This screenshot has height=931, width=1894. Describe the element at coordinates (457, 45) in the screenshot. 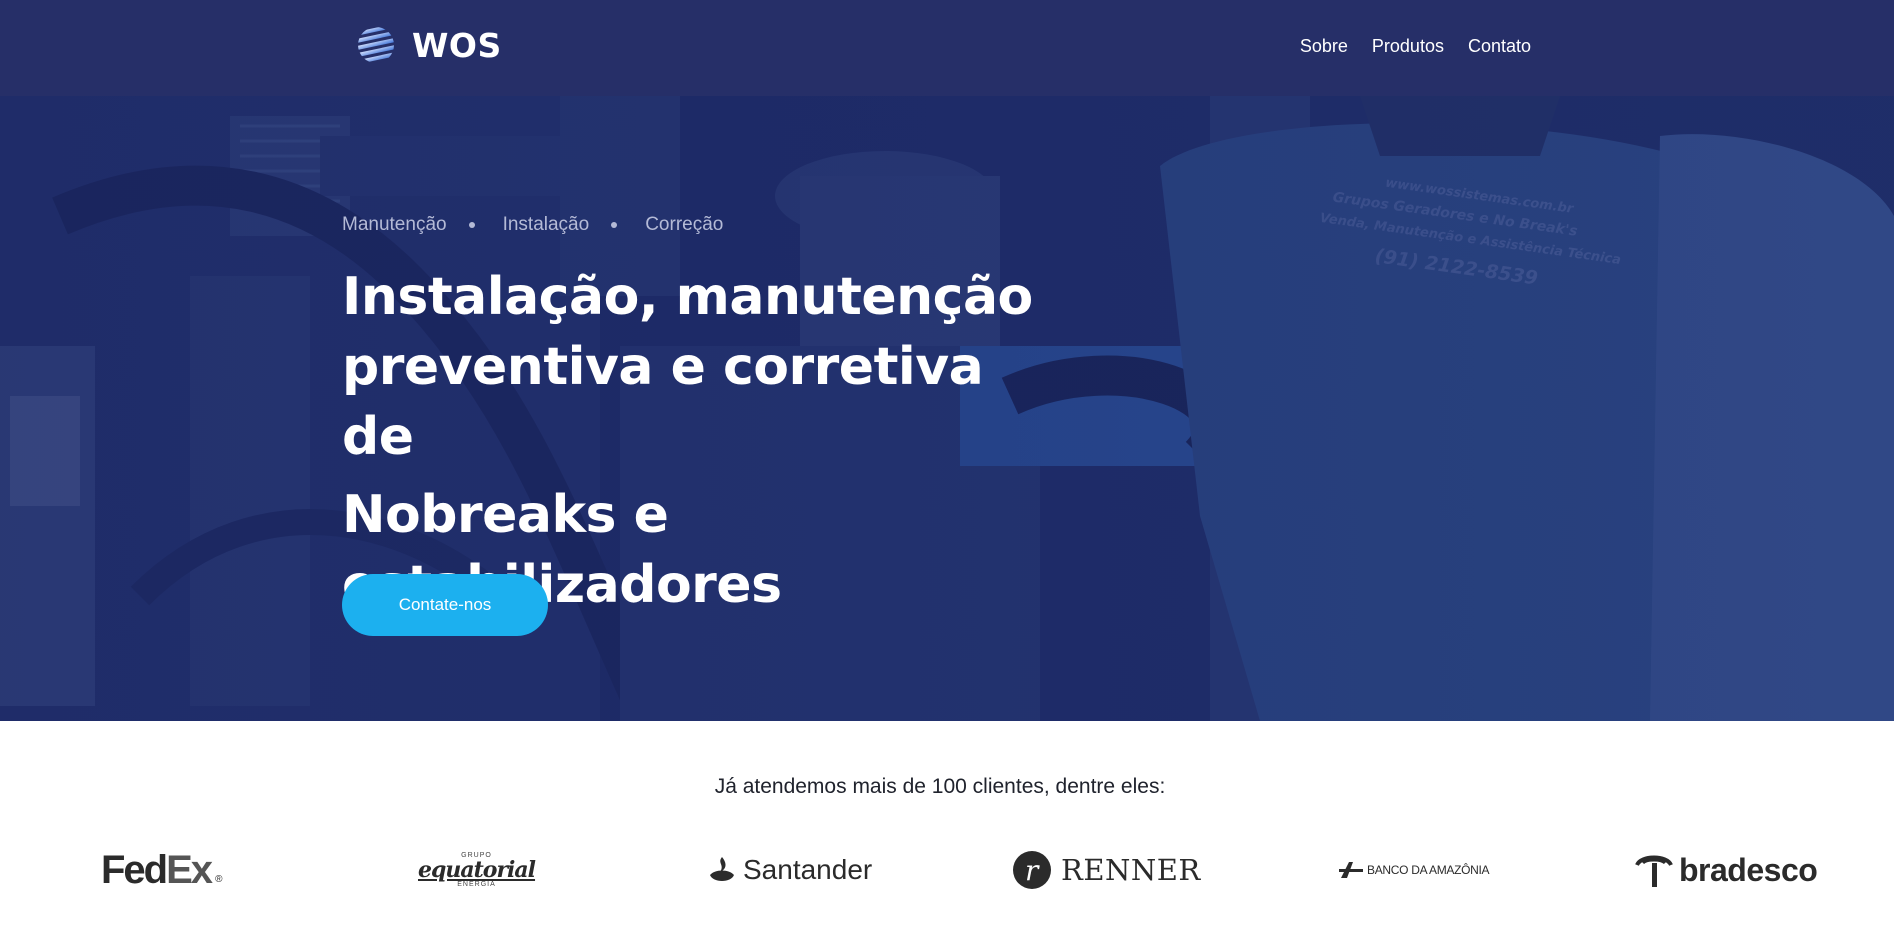

I see `brand-name: WOS` at that location.